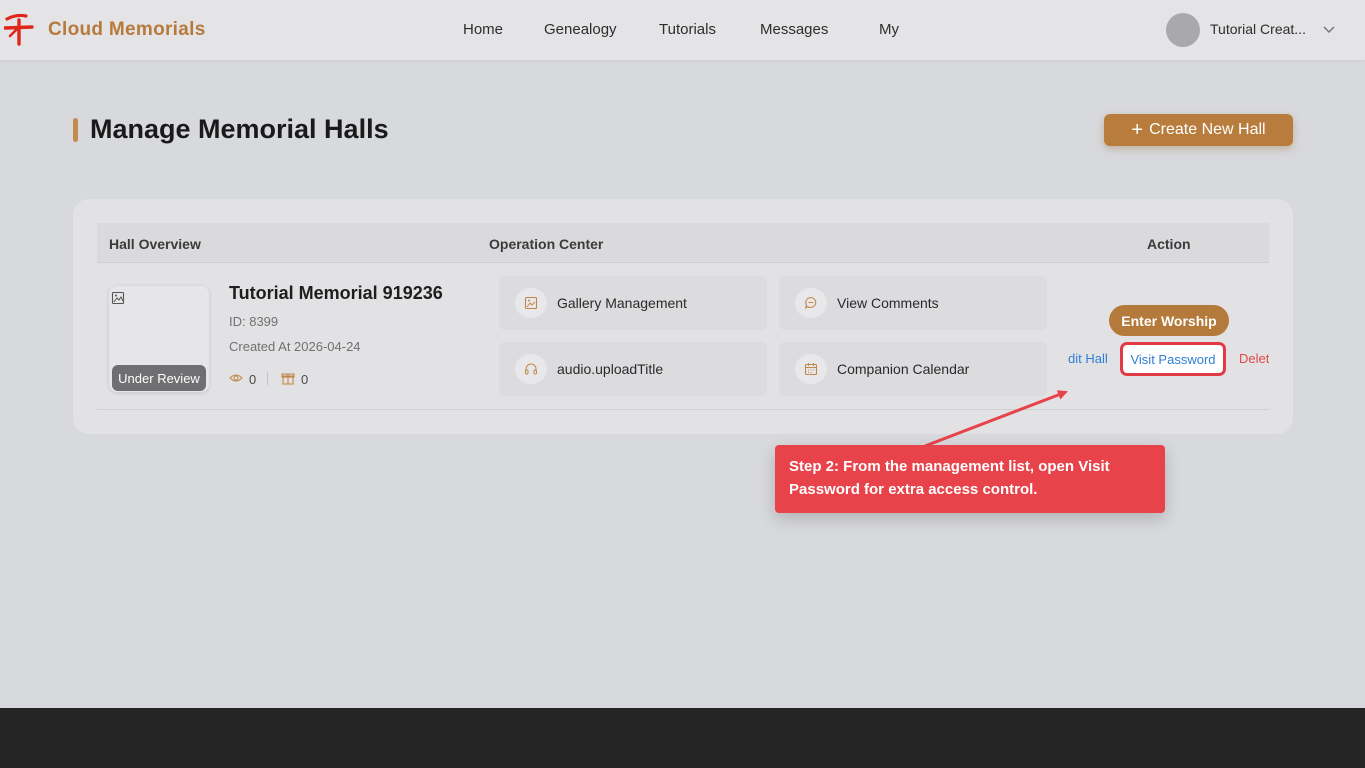  I want to click on nav-messages: Messages, so click(794, 29).